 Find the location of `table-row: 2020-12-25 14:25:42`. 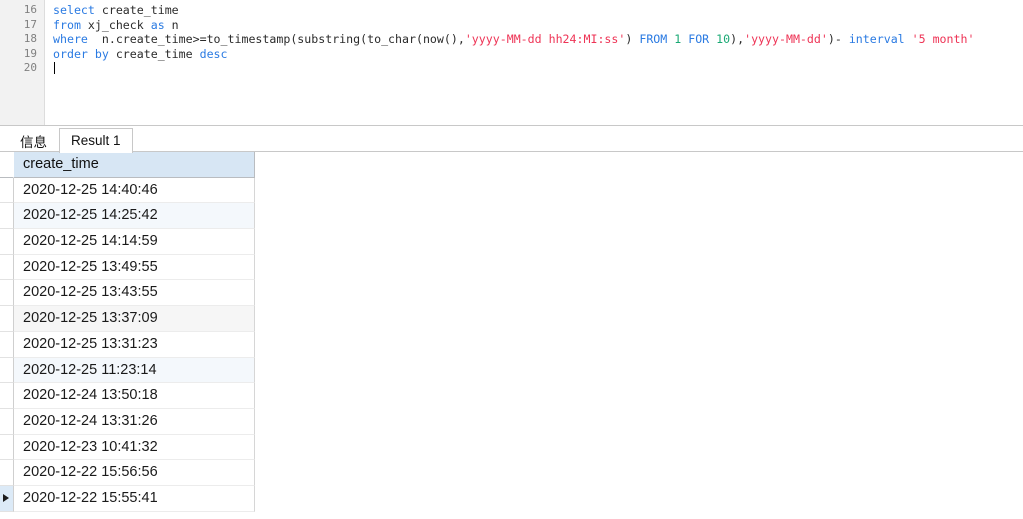

table-row: 2020-12-25 14:25:42 is located at coordinates (511, 216).